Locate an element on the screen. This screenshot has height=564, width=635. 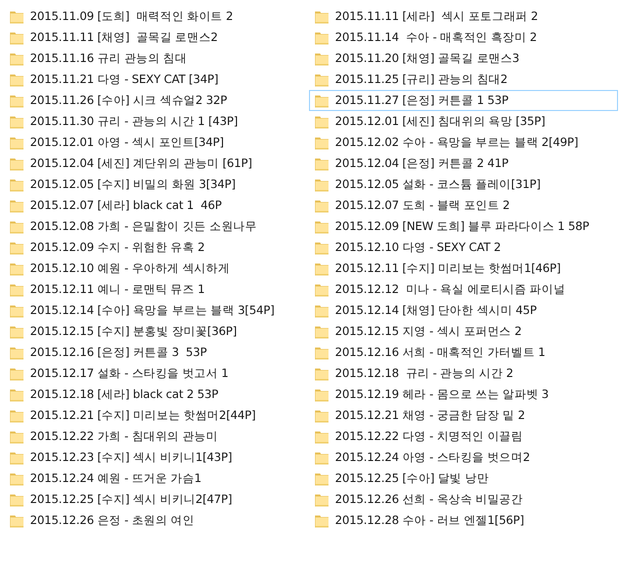
folder-item: 2015.12.25 [수지] 섹시 비키니2[47P] is located at coordinates (156, 499).